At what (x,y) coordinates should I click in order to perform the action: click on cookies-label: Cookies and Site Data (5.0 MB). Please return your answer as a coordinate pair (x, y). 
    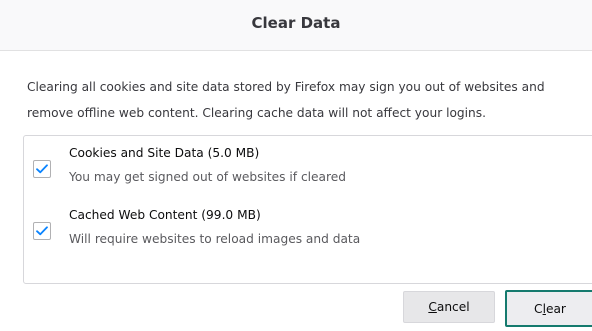
    Looking at the image, I should click on (164, 153).